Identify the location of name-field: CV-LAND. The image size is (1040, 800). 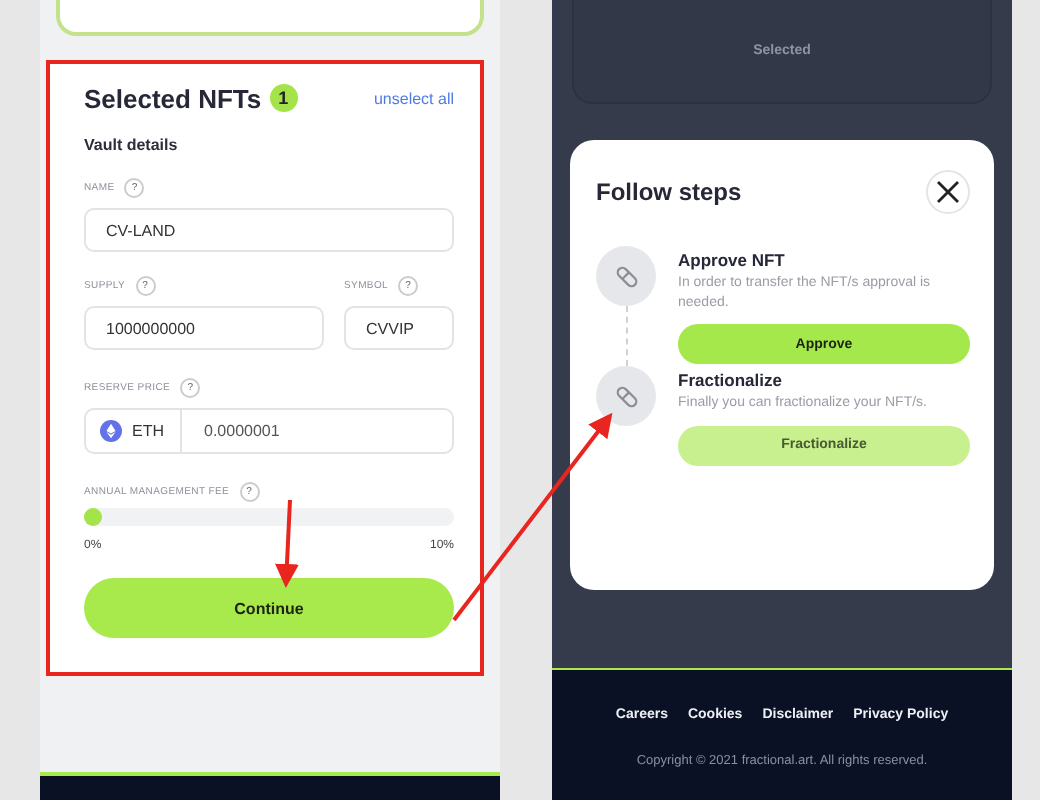
(269, 230).